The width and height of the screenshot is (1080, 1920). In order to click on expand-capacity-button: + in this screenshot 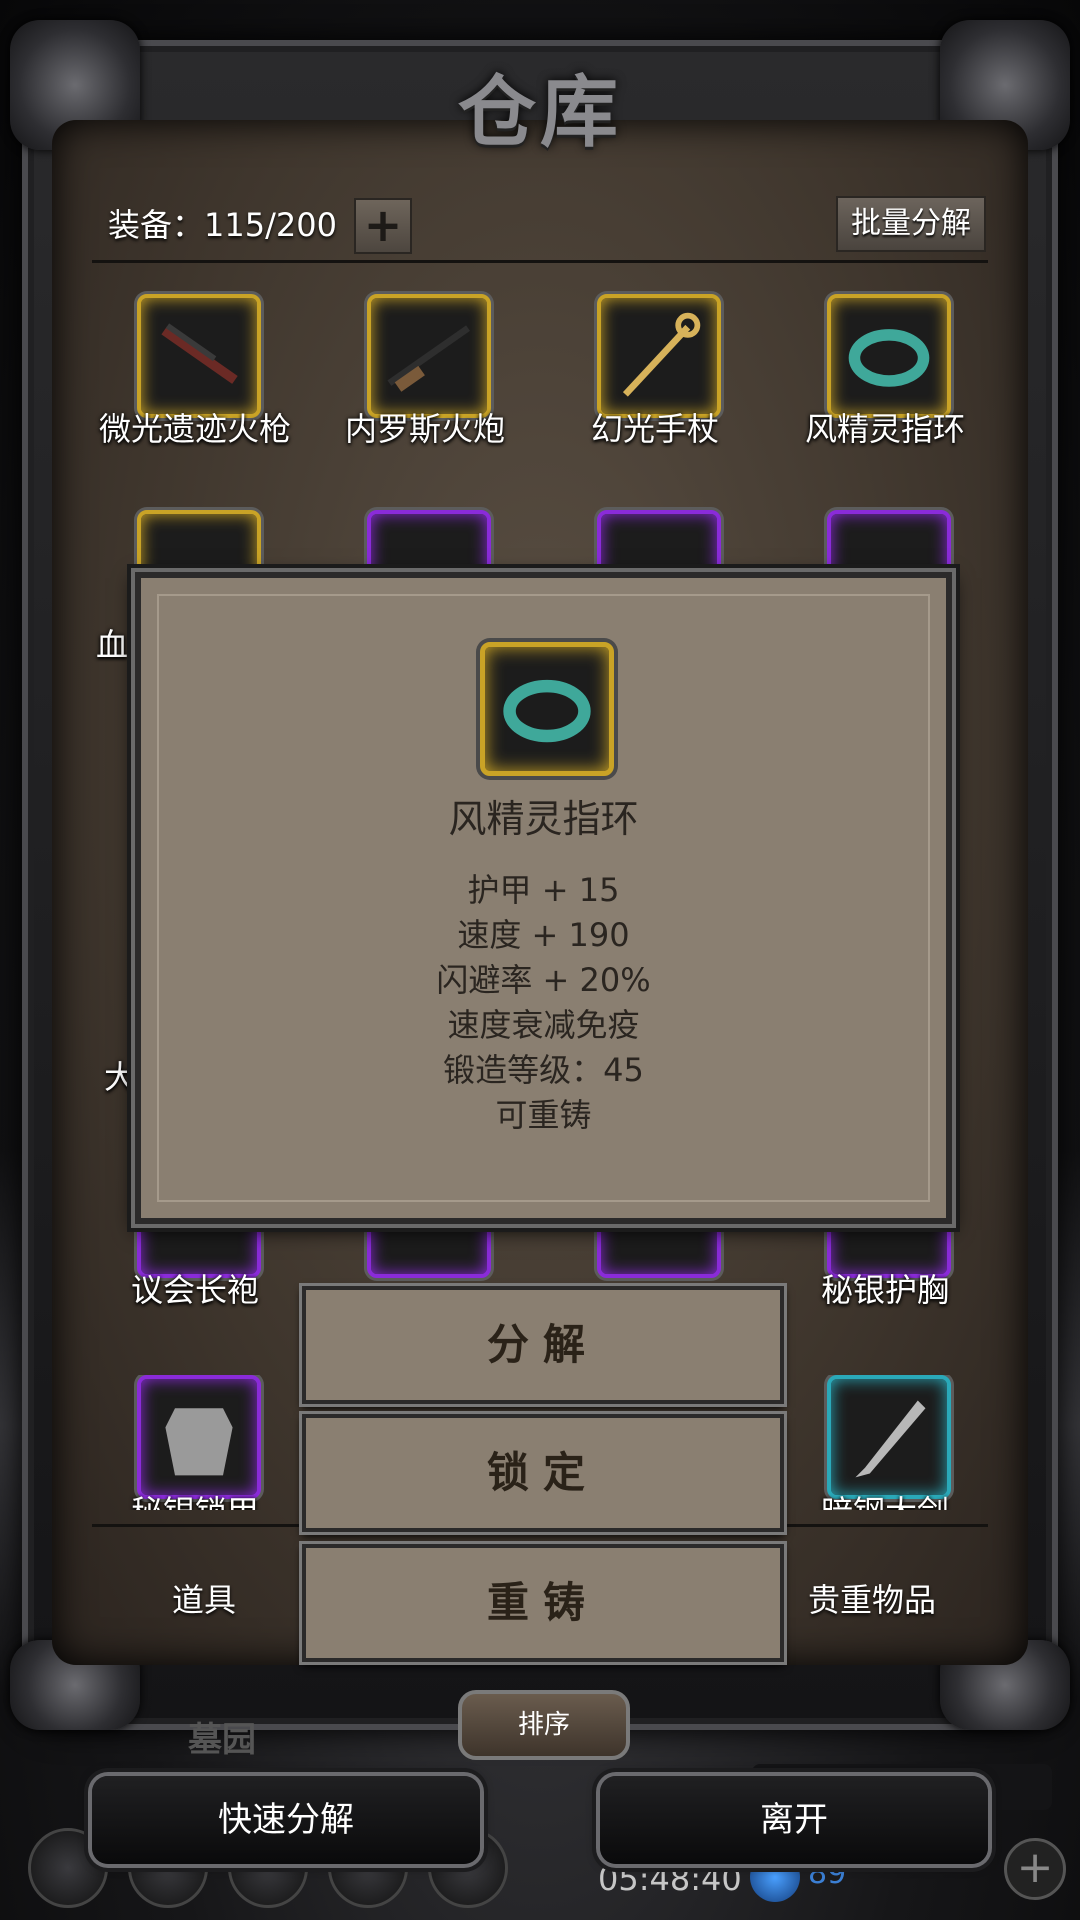, I will do `click(383, 226)`.